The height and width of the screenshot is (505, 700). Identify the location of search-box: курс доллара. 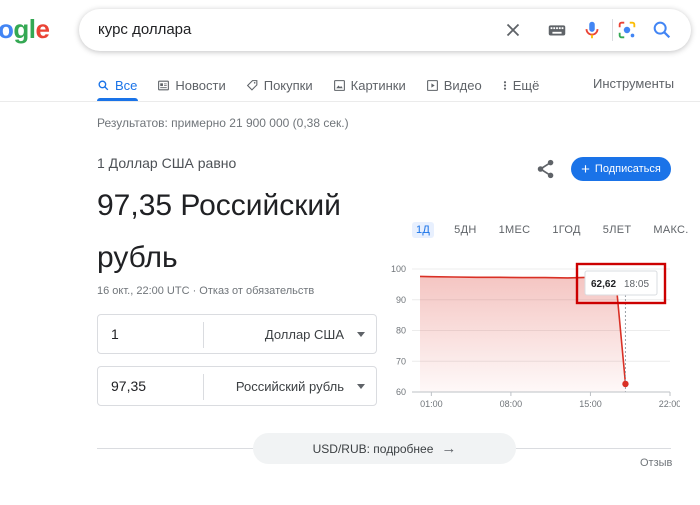
(385, 30).